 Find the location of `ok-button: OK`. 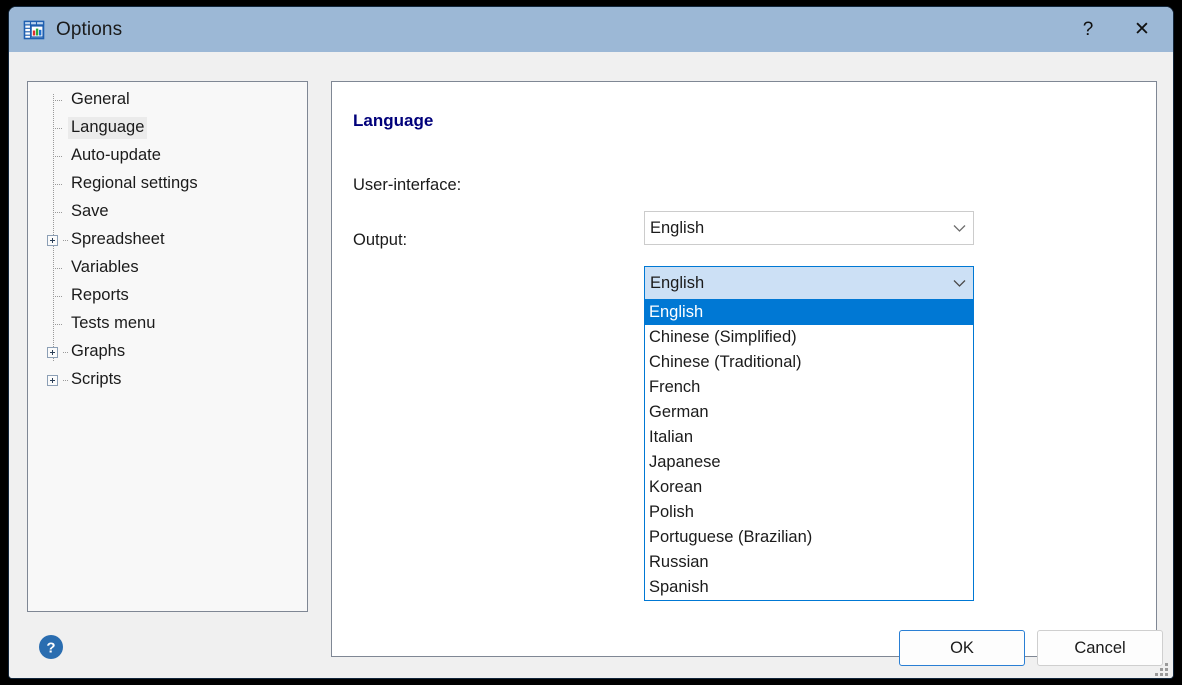

ok-button: OK is located at coordinates (962, 648).